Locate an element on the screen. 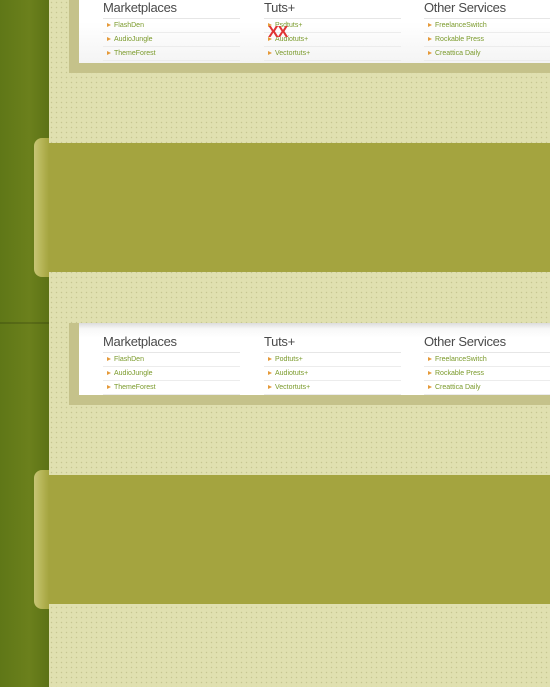  link-label: Audiotuts+ is located at coordinates (292, 373).